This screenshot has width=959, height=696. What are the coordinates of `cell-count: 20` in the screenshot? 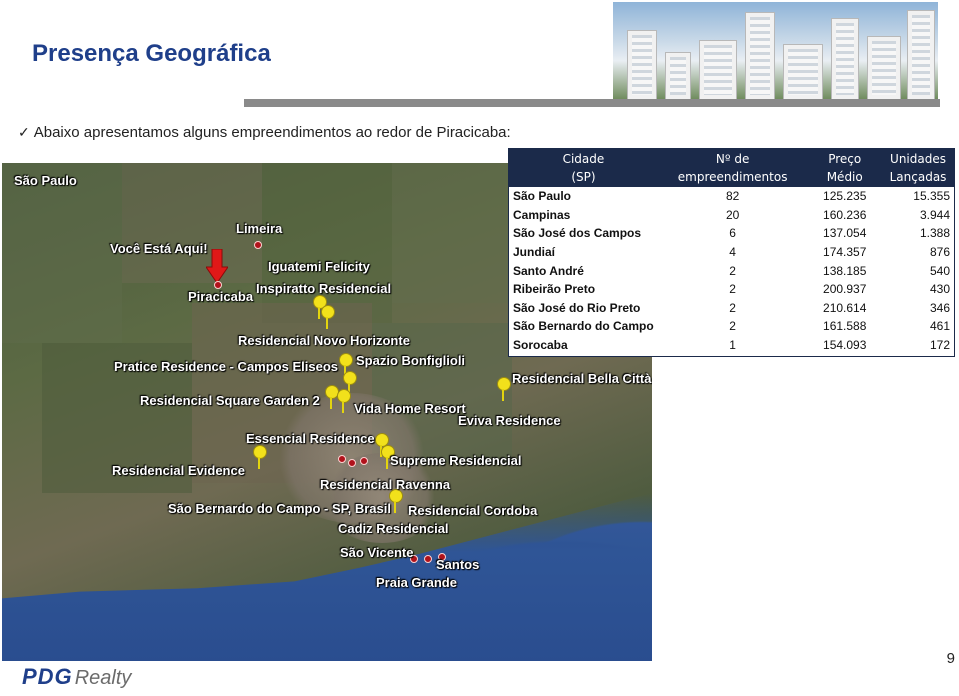 It's located at (732, 214).